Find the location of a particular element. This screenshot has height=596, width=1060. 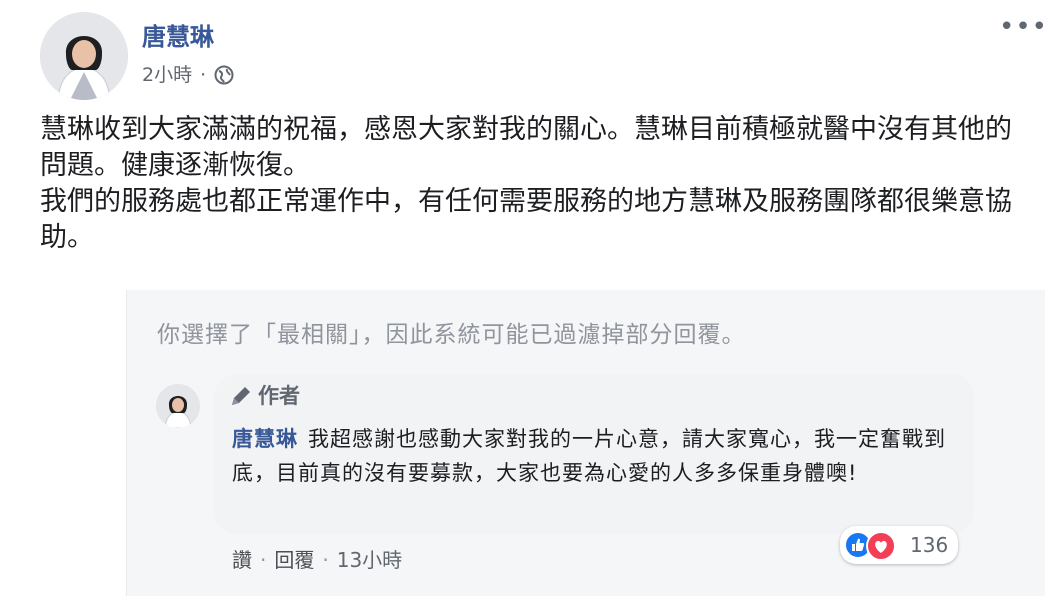

love-icon is located at coordinates (881, 546).